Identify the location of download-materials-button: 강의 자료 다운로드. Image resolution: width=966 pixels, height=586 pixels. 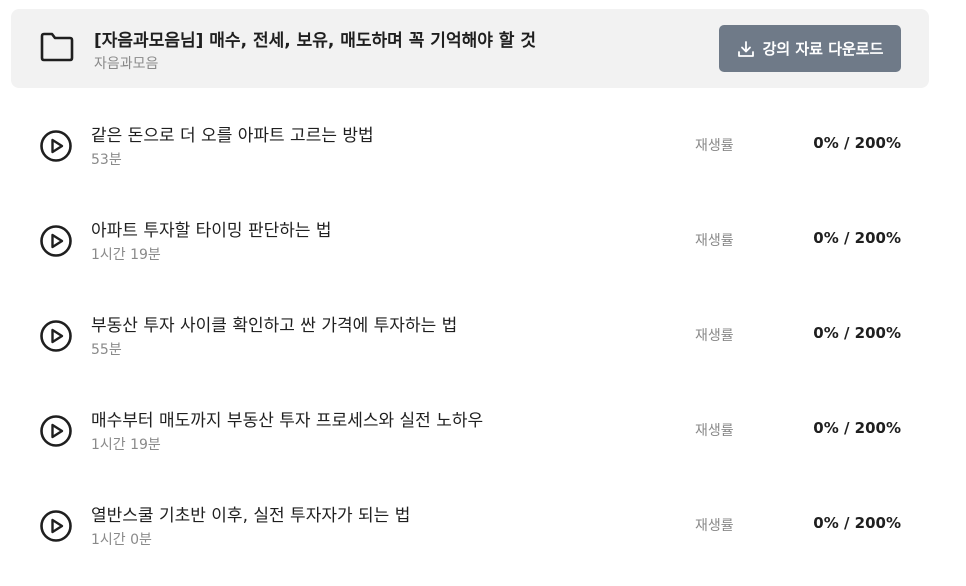
(810, 48).